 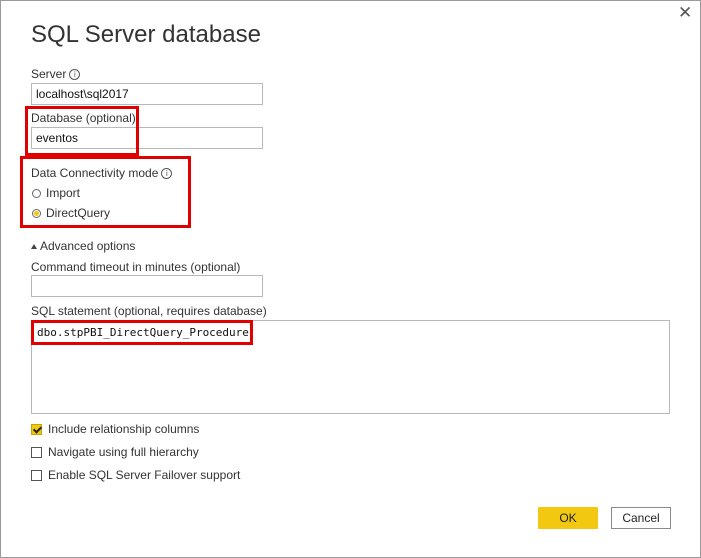 I want to click on connectivity-label-text: Data Connectivity mode, so click(x=95, y=173).